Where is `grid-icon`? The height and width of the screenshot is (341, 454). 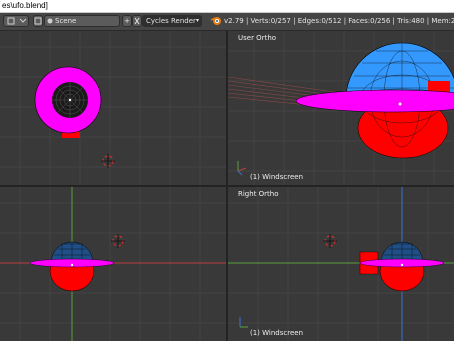 grid-icon is located at coordinates (38, 21).